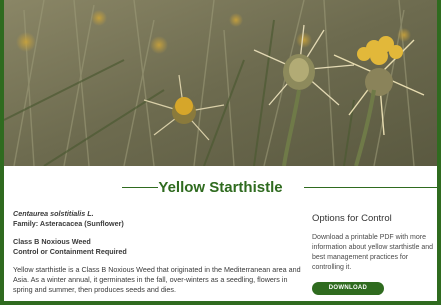 The width and height of the screenshot is (441, 305). I want to click on options-heading: Options for Control, so click(352, 218).